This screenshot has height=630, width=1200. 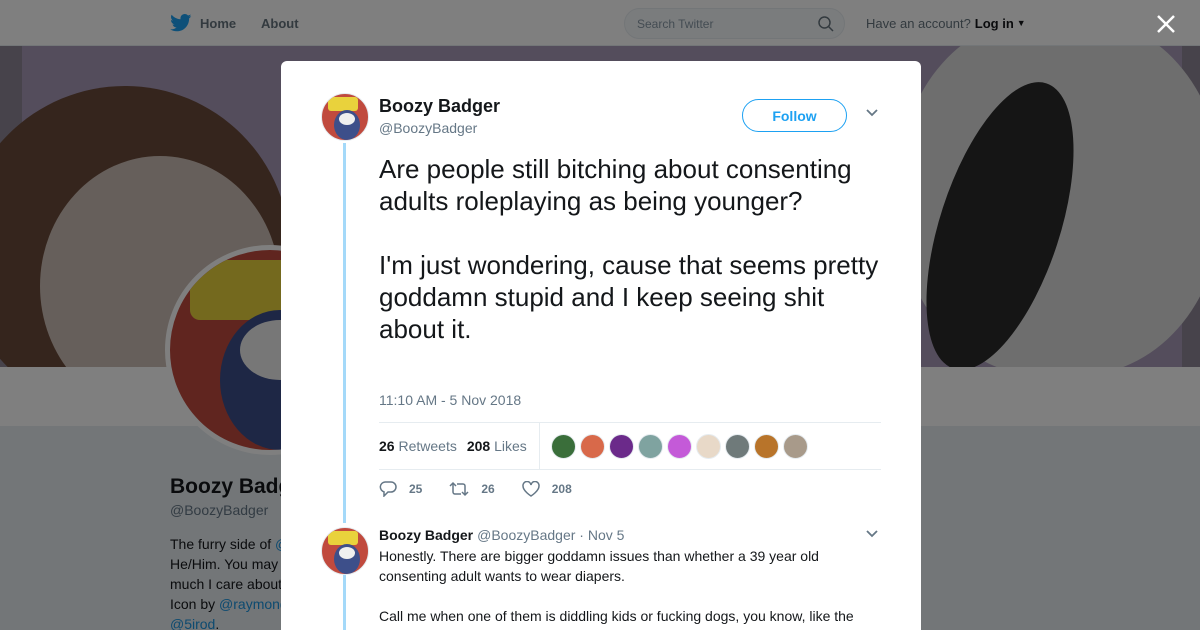 I want to click on follow-button: Follow, so click(x=794, y=115).